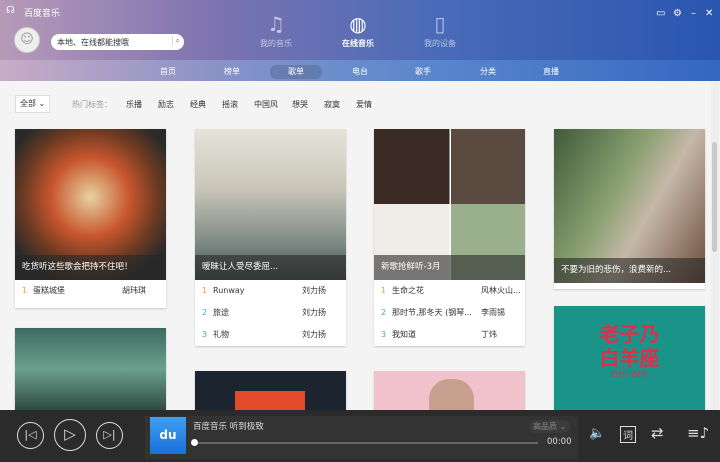 This screenshot has height=462, width=720. What do you see at coordinates (90, 204) in the screenshot?
I see `playlist-cover: 吃货听这些歌会把持不住吧！` at bounding box center [90, 204].